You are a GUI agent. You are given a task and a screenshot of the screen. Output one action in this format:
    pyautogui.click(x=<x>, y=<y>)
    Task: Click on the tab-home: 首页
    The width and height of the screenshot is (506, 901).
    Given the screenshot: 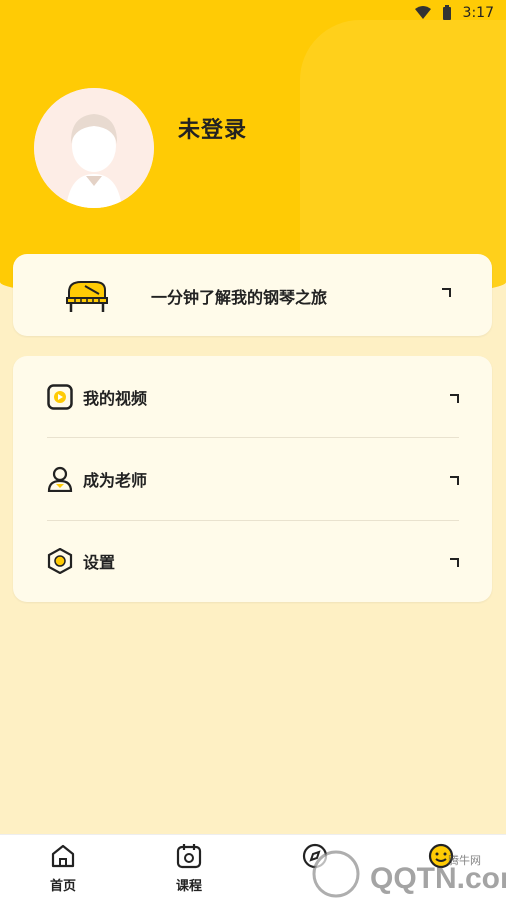 What is the action you would take?
    pyautogui.click(x=63, y=868)
    